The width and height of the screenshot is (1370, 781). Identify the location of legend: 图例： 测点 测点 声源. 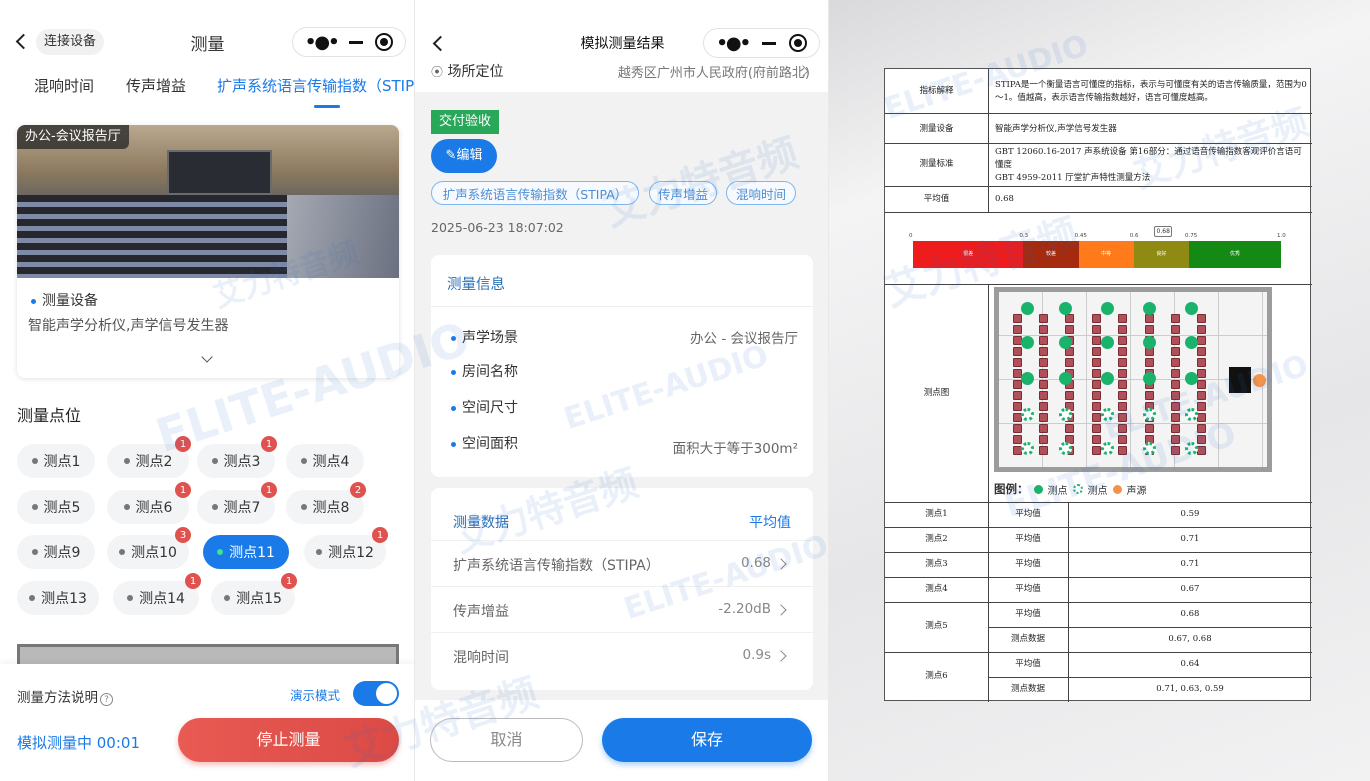
(1070, 489).